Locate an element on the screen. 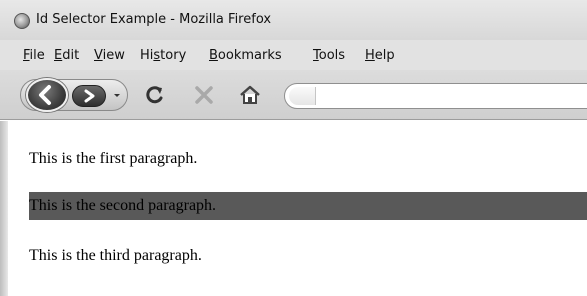  stop-button is located at coordinates (204, 95).